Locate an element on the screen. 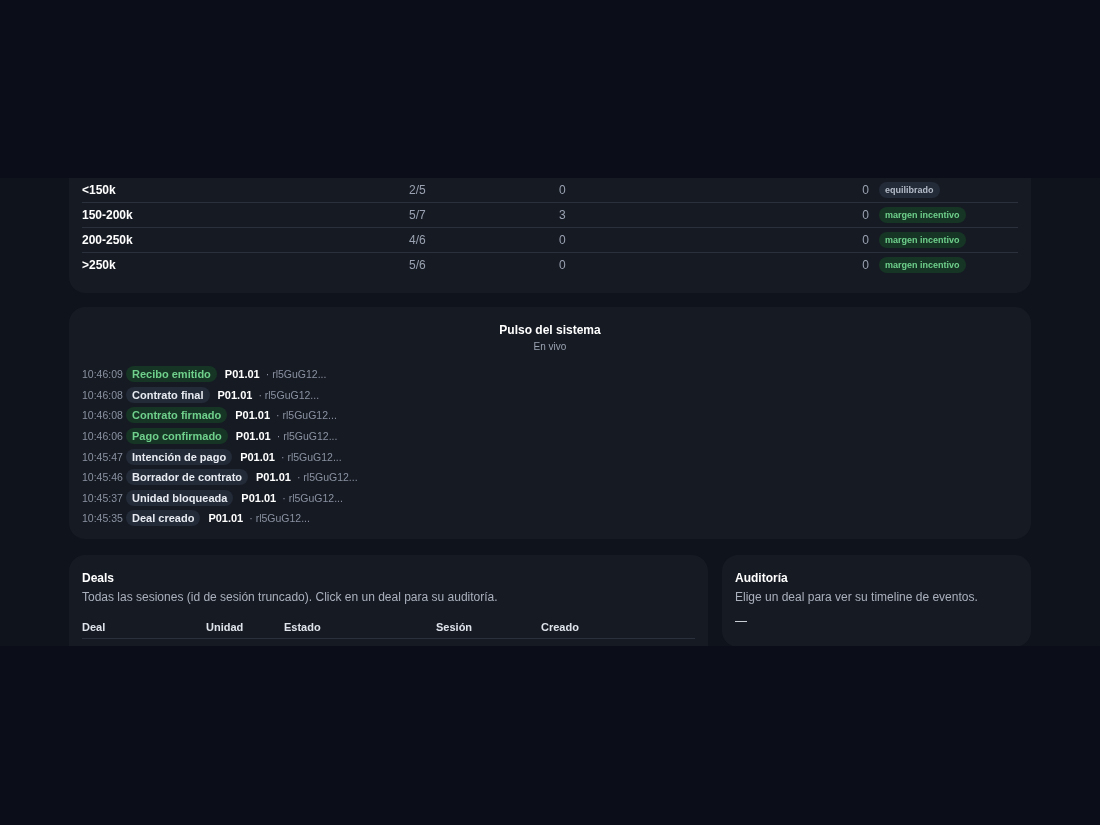 The height and width of the screenshot is (825, 1100). column-header: Creado is located at coordinates (560, 627).